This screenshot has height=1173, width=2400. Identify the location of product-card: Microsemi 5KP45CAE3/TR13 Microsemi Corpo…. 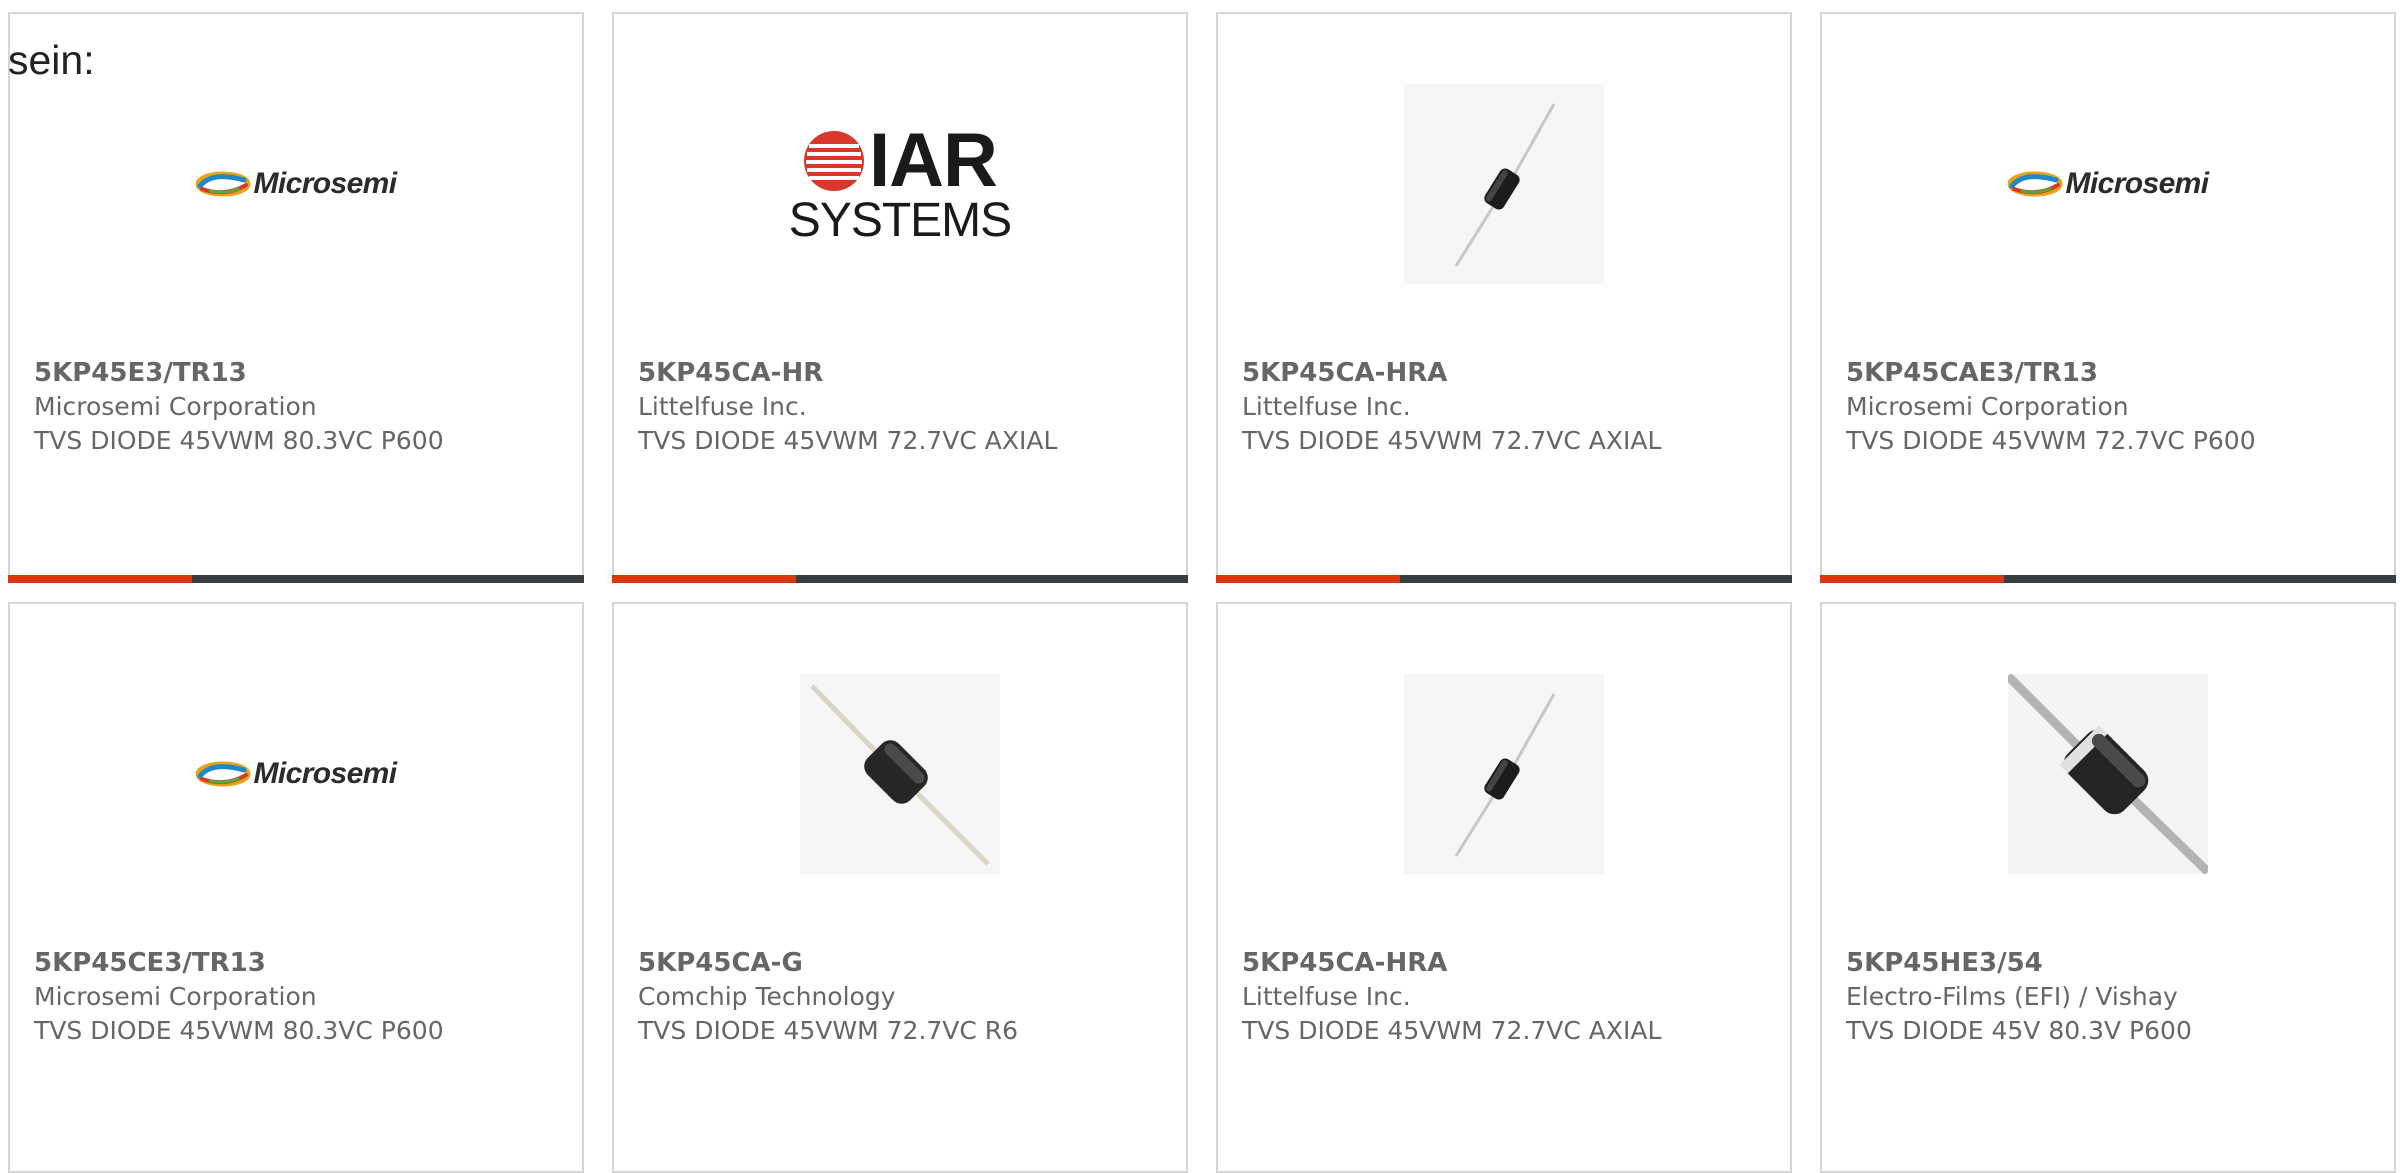
(2108, 297).